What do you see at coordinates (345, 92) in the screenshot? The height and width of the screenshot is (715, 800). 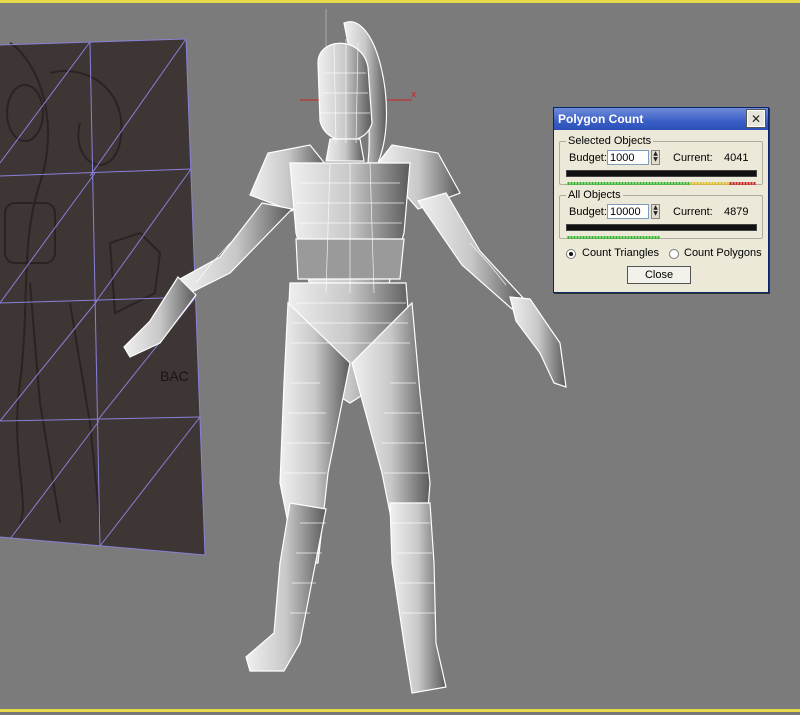 I see `head` at bounding box center [345, 92].